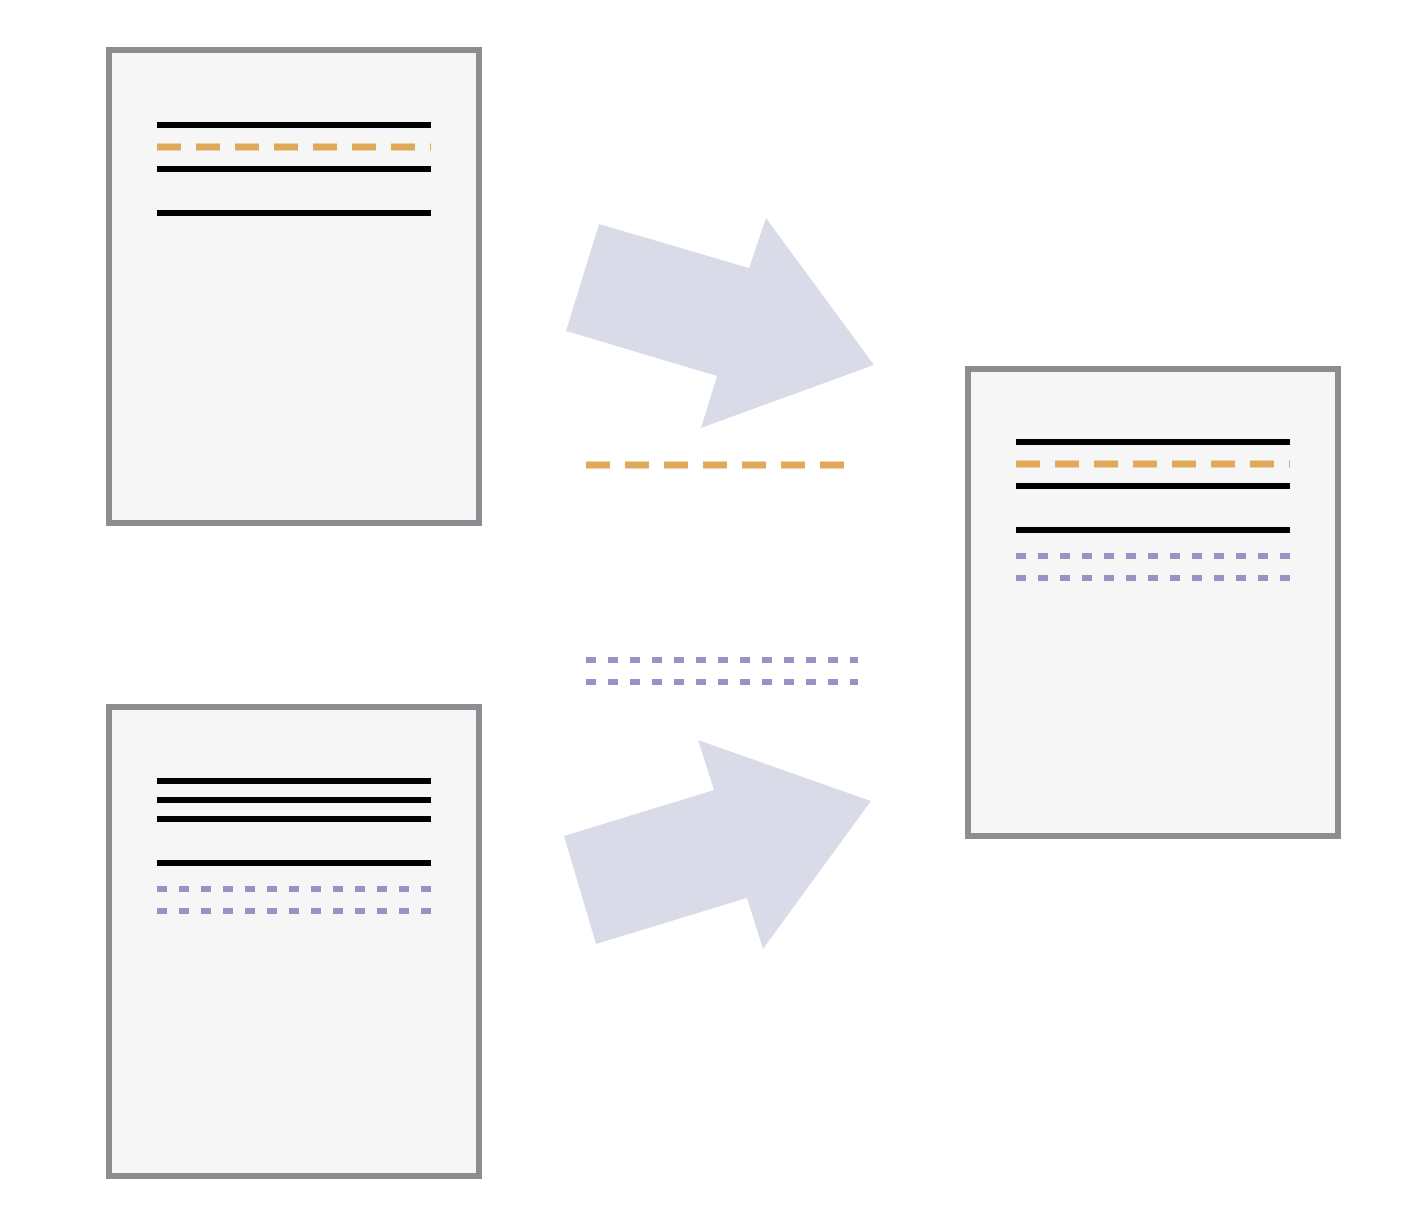 The image size is (1408, 1212). Describe the element at coordinates (722, 671) in the screenshot. I see `transfer-from-b-lines` at that location.